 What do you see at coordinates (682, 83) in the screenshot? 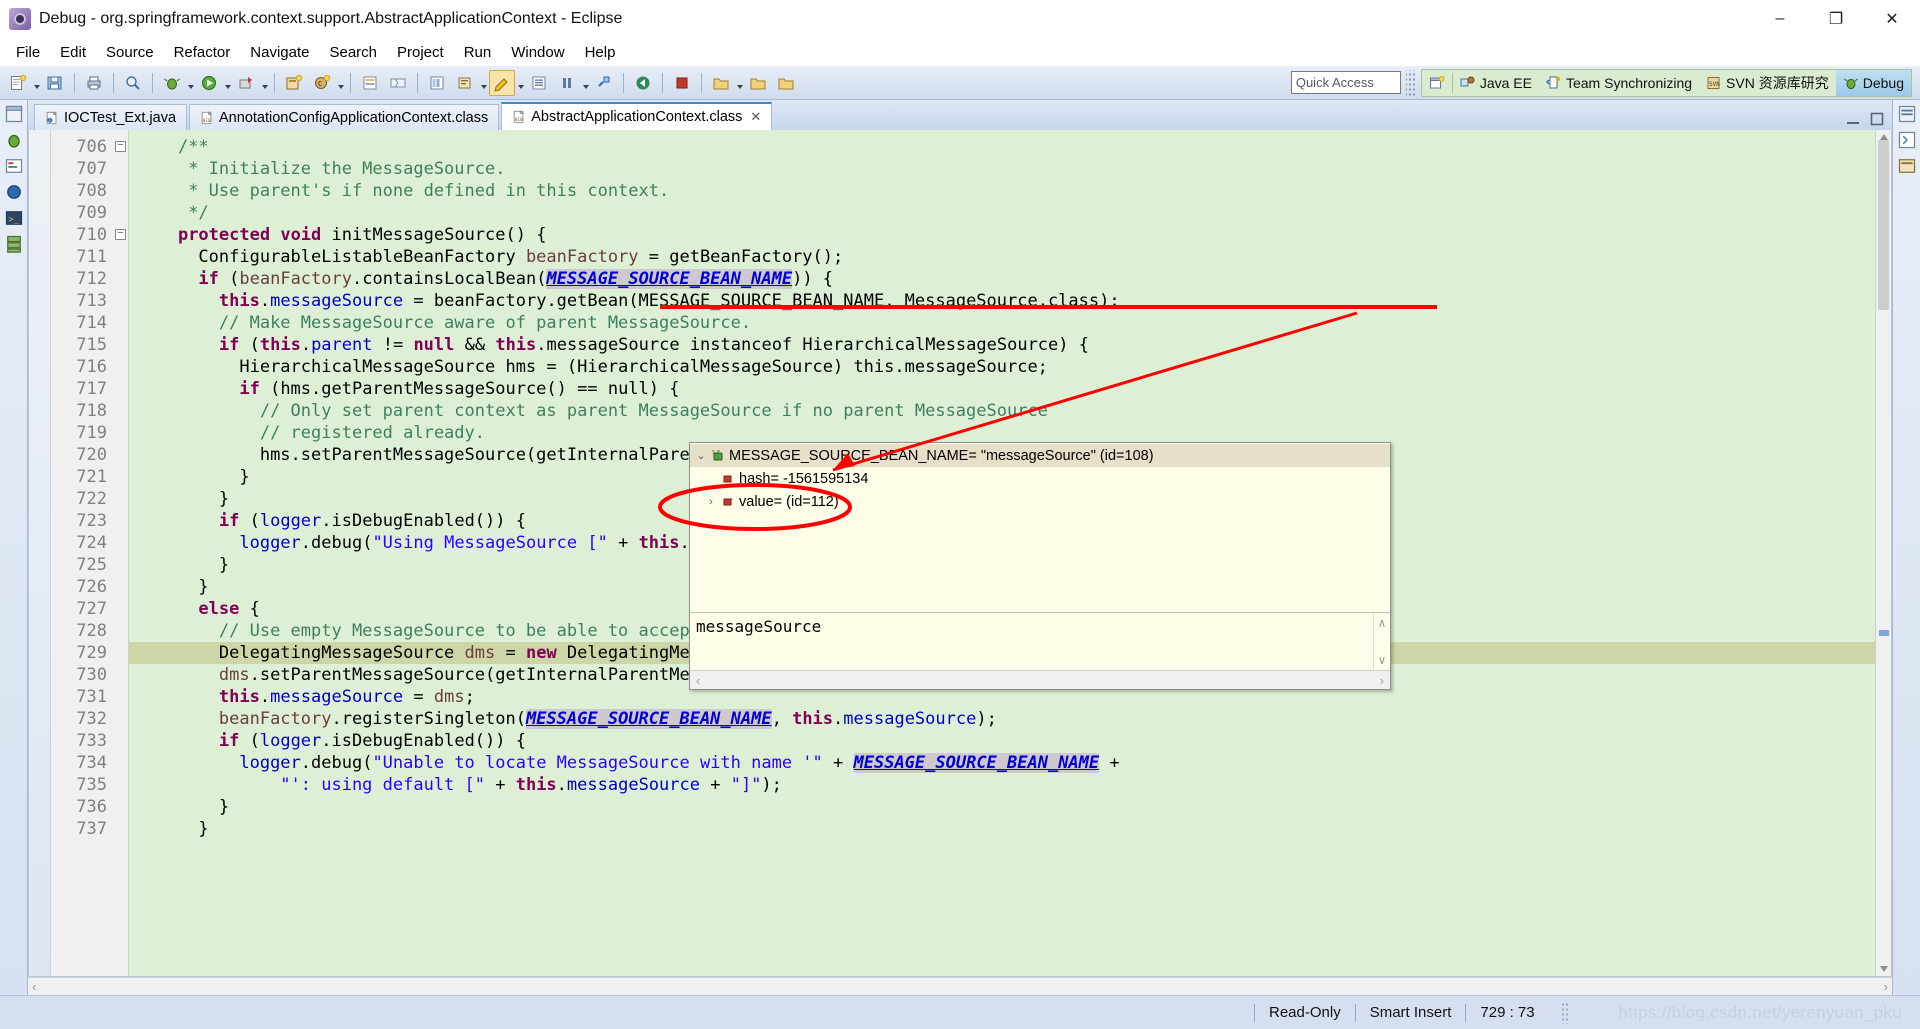
I see `terminate-icon` at bounding box center [682, 83].